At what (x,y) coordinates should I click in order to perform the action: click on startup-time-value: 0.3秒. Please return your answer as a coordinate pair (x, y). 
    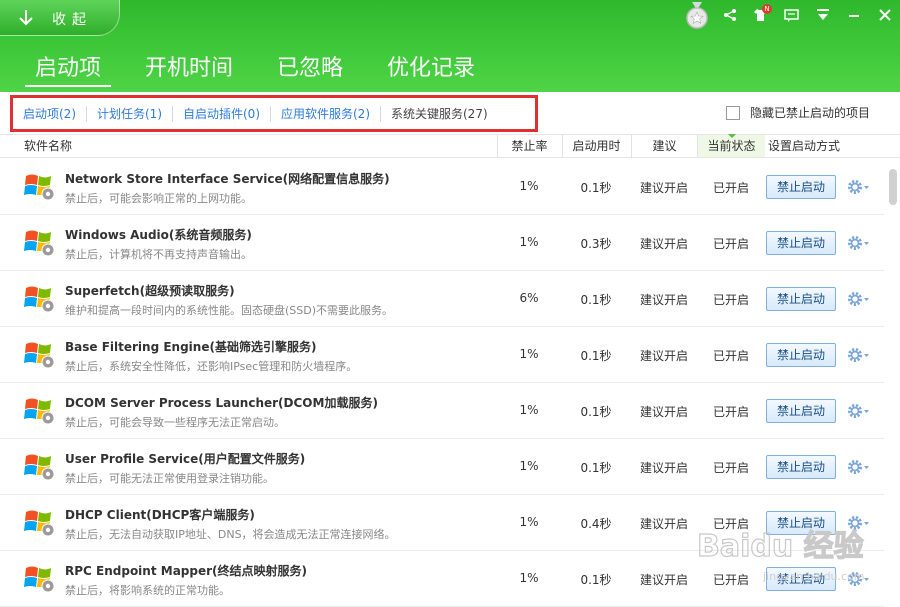
    Looking at the image, I should click on (596, 244).